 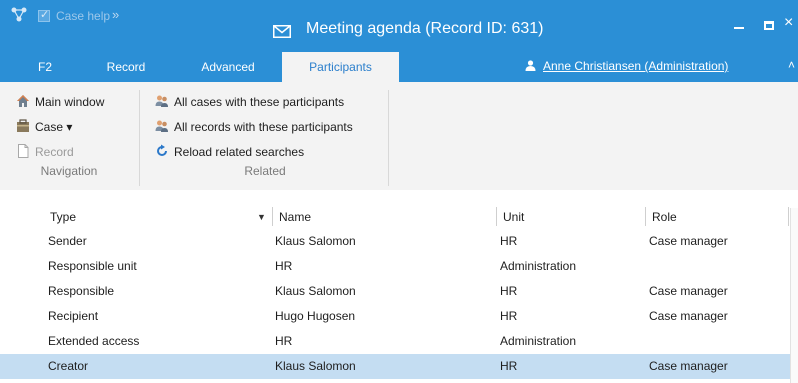 What do you see at coordinates (20, 15) in the screenshot?
I see `app-logo-icon` at bounding box center [20, 15].